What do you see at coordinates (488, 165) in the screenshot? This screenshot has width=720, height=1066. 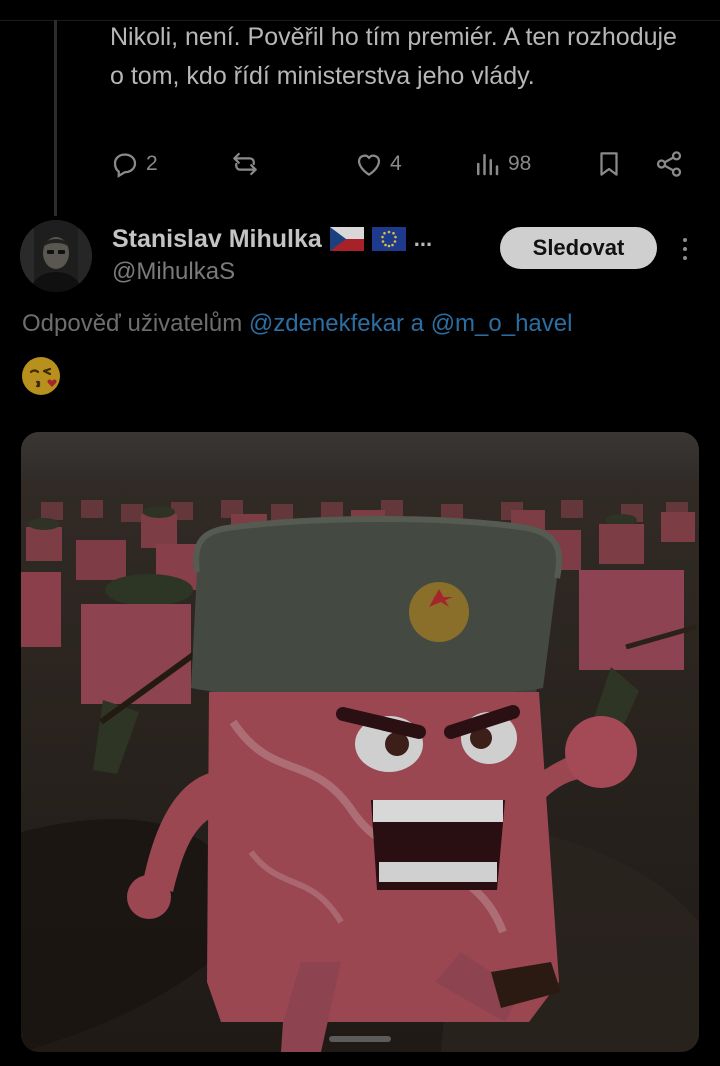 I see `views-icon` at bounding box center [488, 165].